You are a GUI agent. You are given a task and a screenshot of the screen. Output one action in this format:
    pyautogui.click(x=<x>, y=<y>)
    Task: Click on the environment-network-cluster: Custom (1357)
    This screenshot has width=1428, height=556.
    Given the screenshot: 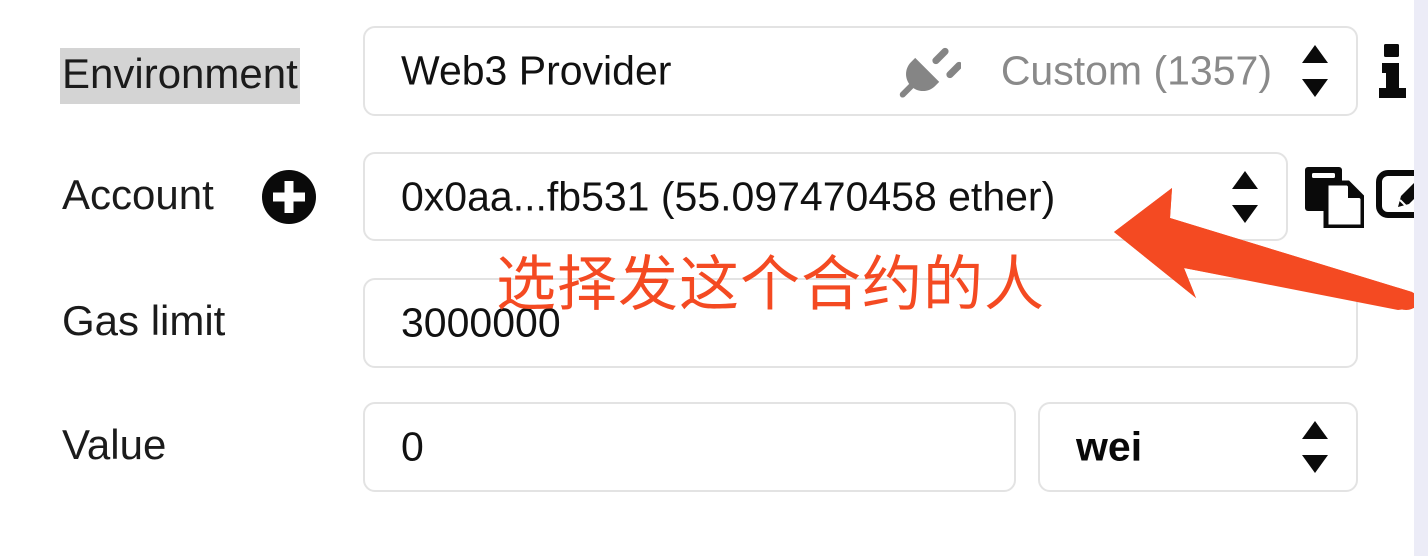 What is the action you would take?
    pyautogui.click(x=1136, y=70)
    